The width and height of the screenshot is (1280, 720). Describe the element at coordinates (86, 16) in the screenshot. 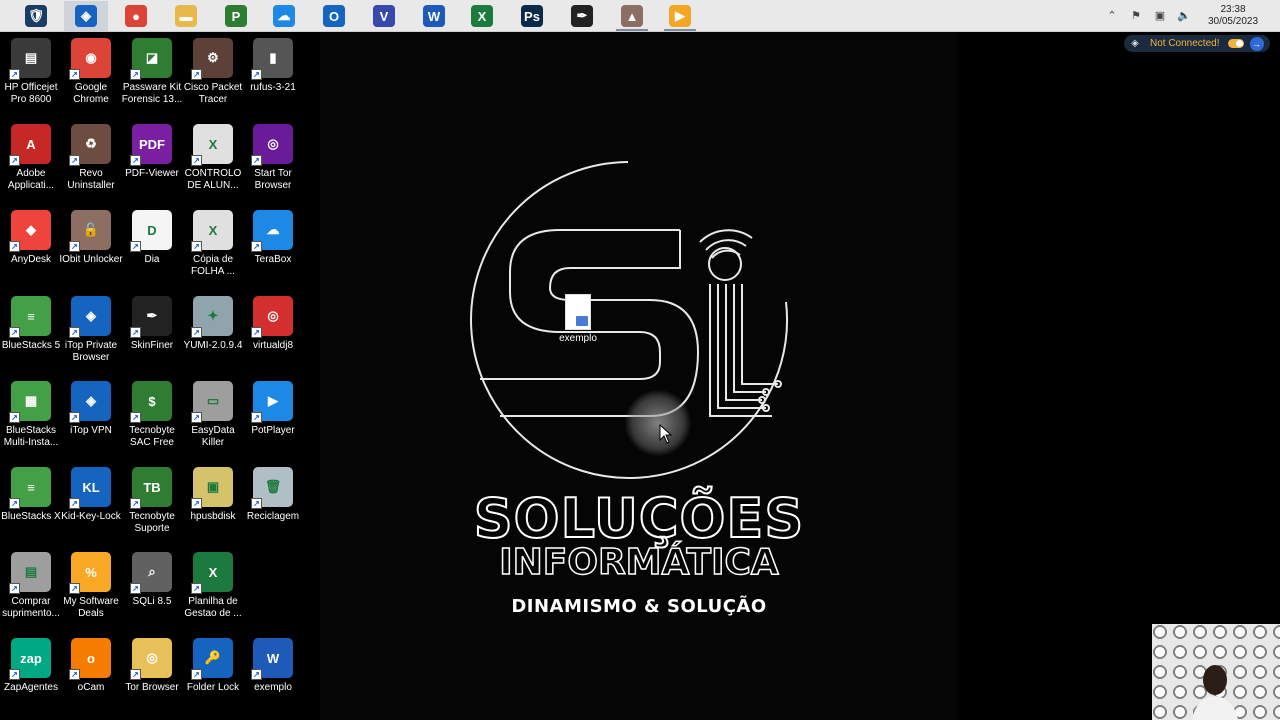

I see `taskbar-app-vpn-shield: ◈` at that location.